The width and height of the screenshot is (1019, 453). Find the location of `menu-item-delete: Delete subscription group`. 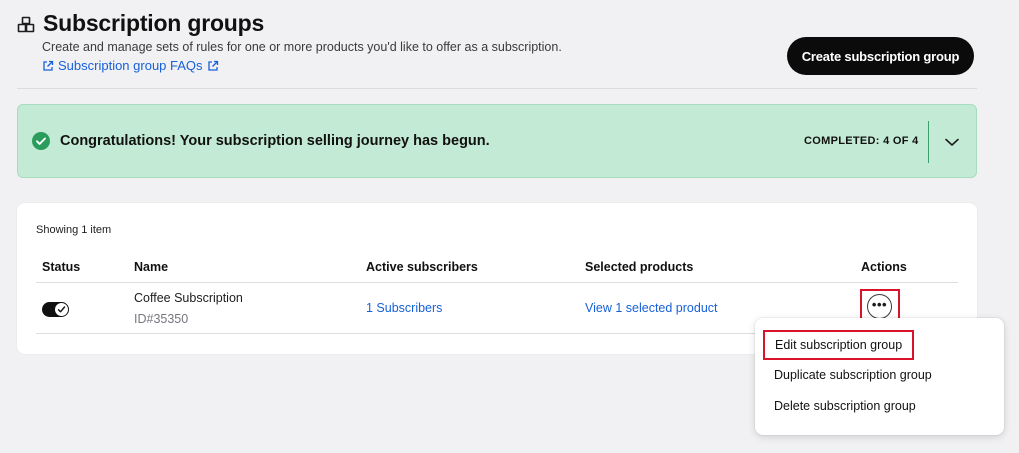

menu-item-delete: Delete subscription group is located at coordinates (845, 406).